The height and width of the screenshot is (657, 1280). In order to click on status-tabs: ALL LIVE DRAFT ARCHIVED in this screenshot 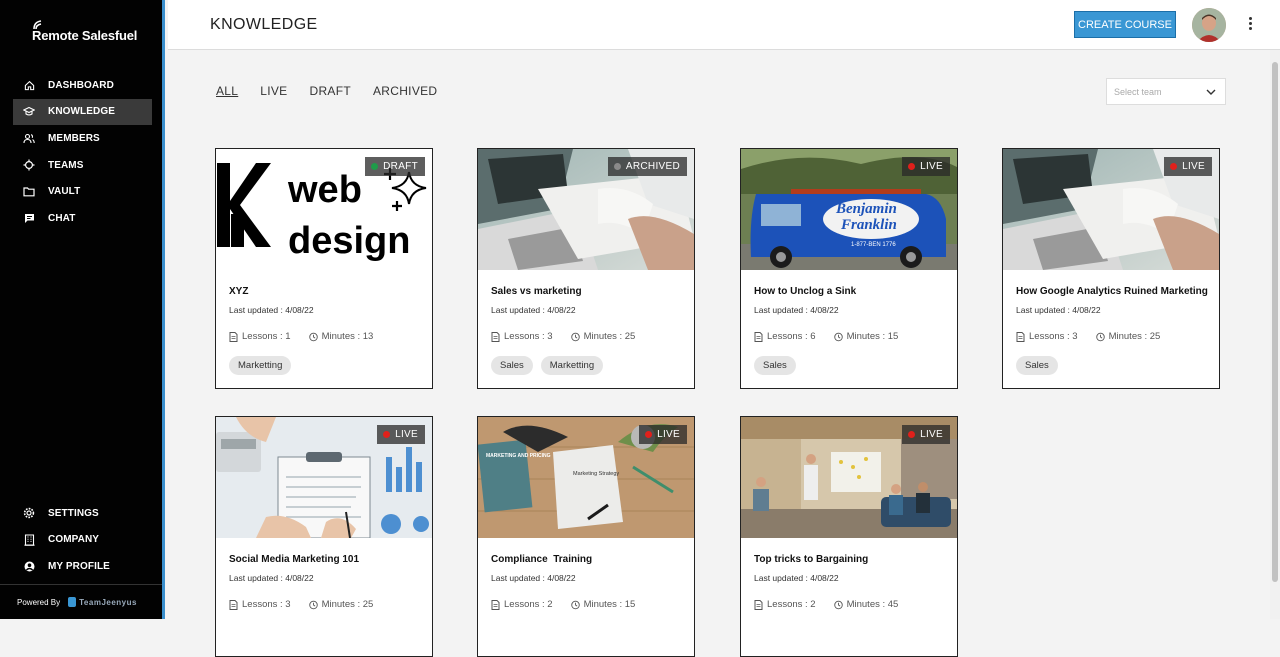, I will do `click(337, 91)`.